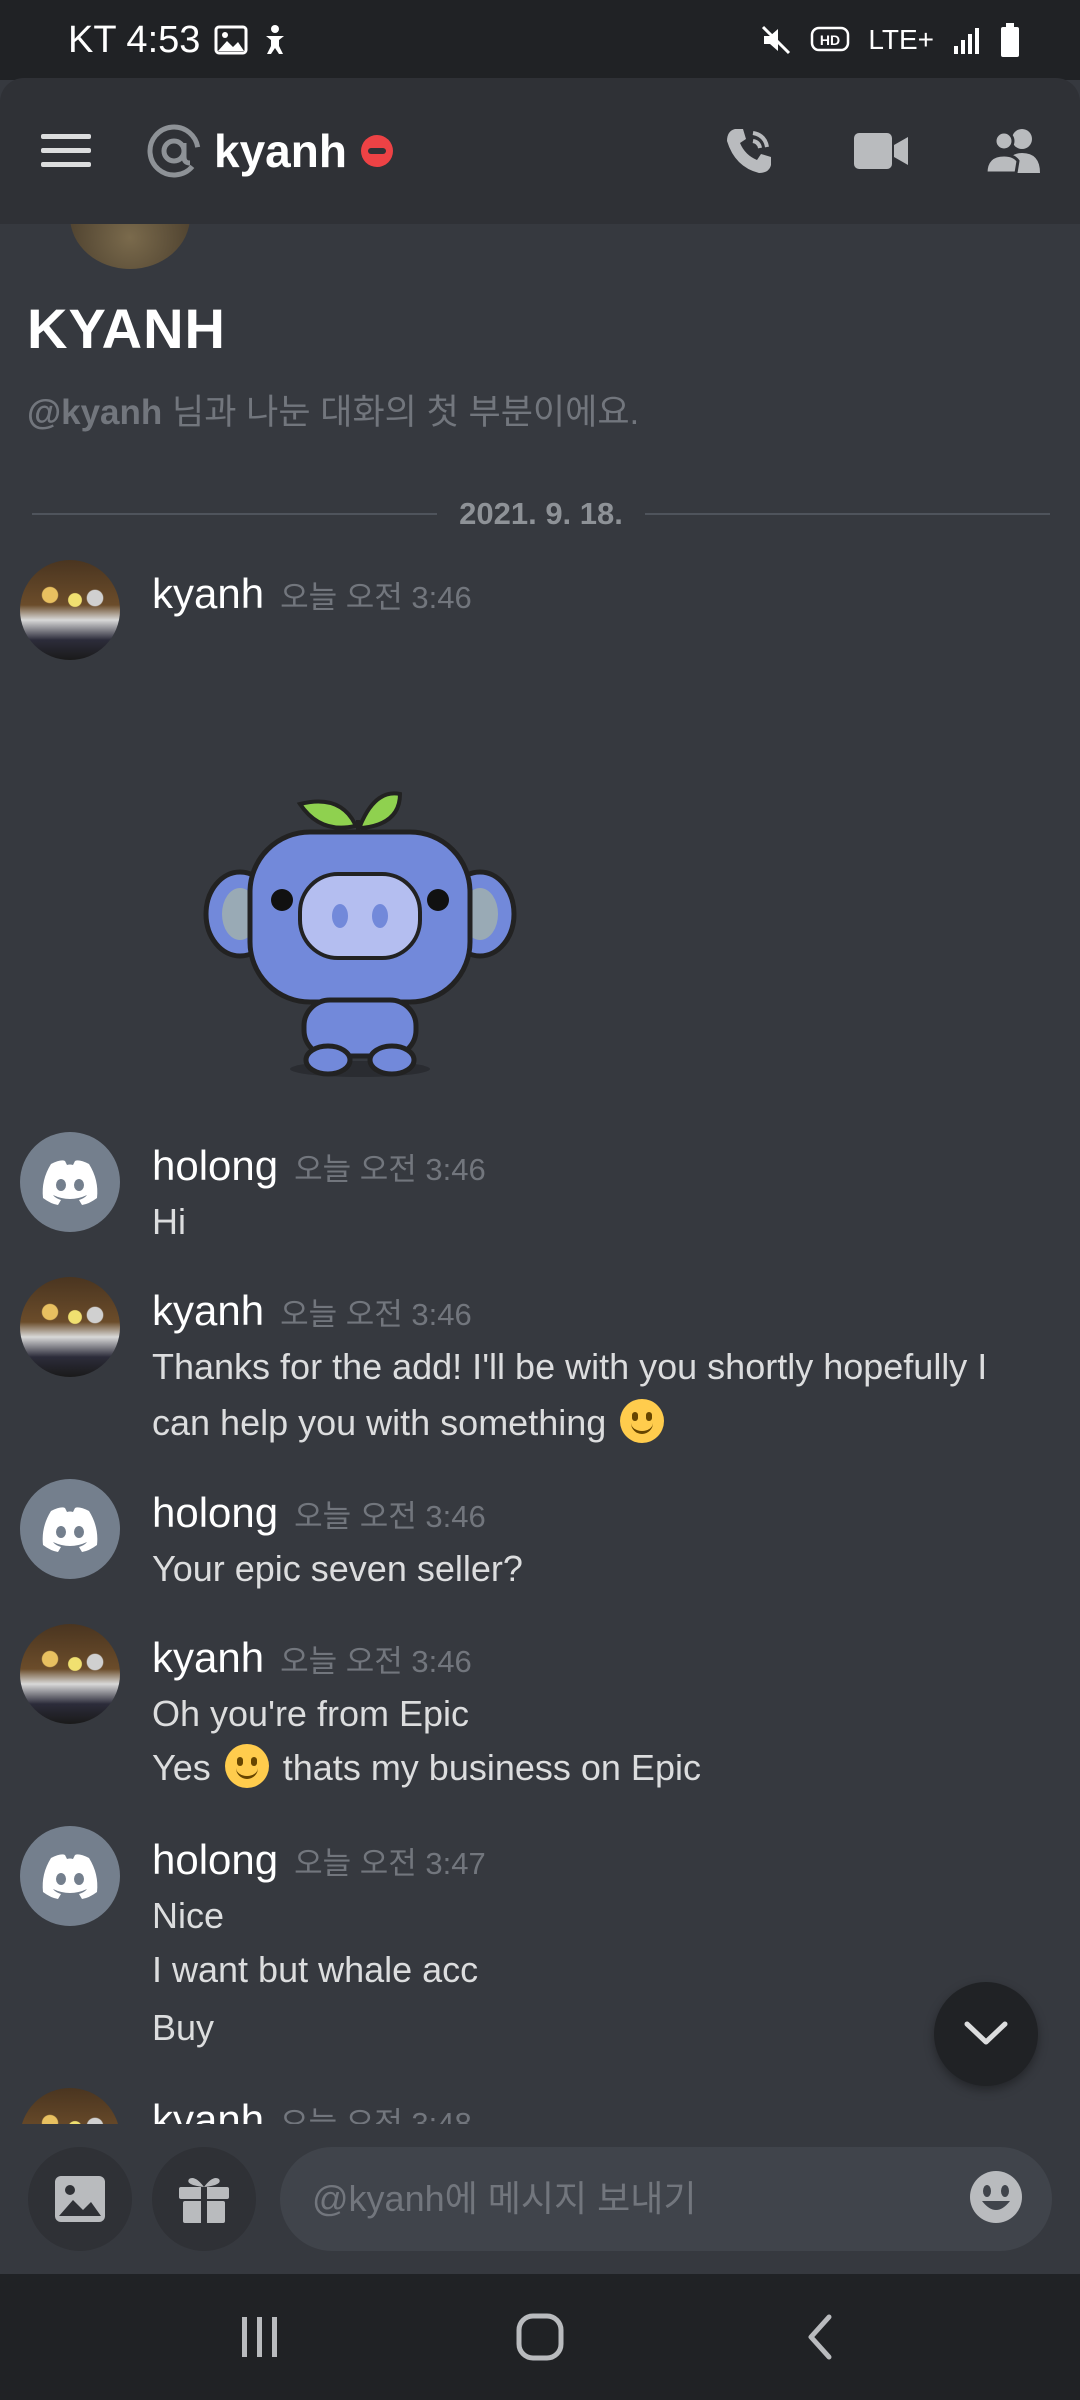 The width and height of the screenshot is (1080, 2400). I want to click on intro-subtitle: @kyanh 님과 나눈 대화의 첫 부분이에요., so click(333, 409).